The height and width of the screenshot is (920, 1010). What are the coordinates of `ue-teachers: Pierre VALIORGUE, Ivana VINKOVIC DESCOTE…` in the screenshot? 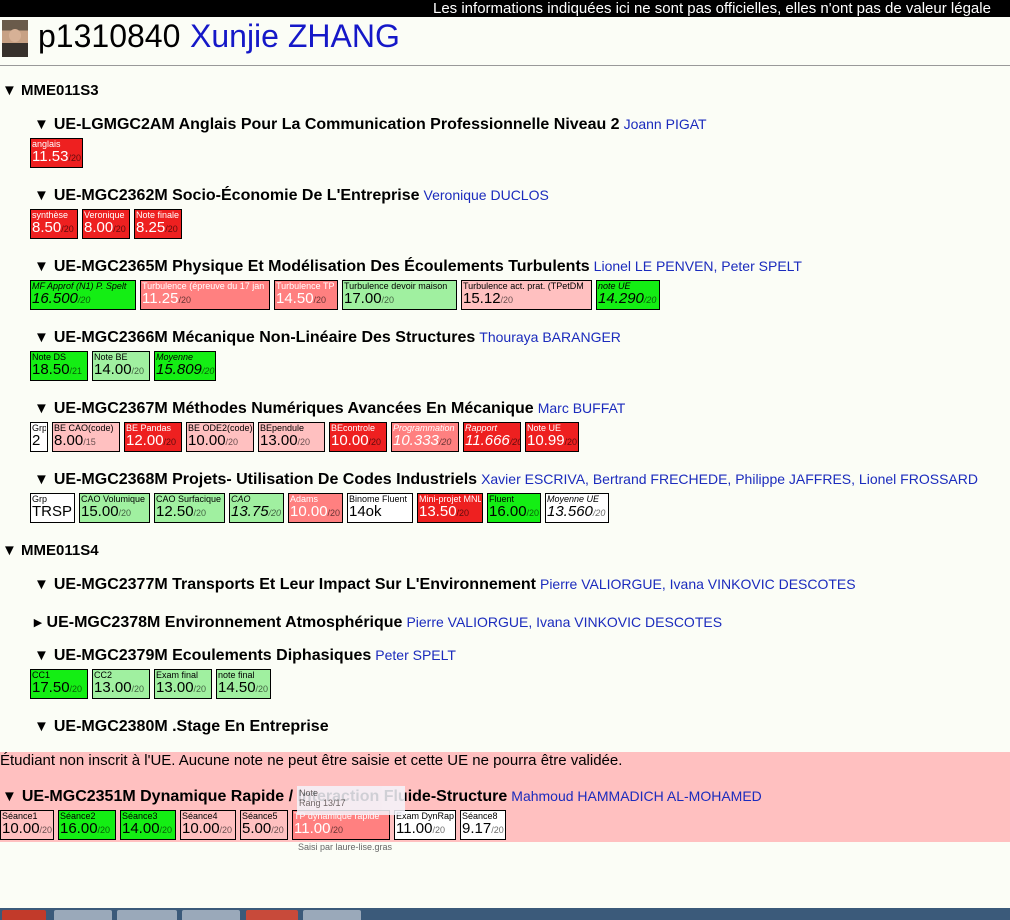 It's located at (564, 622).